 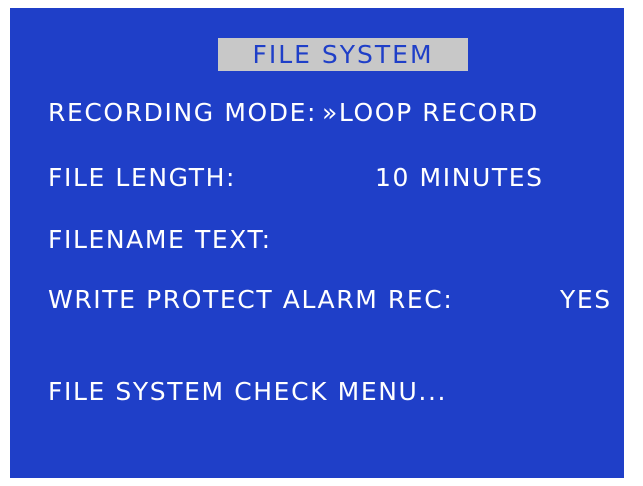 What do you see at coordinates (343, 54) in the screenshot?
I see `menu-title: FILE SYSTEM` at bounding box center [343, 54].